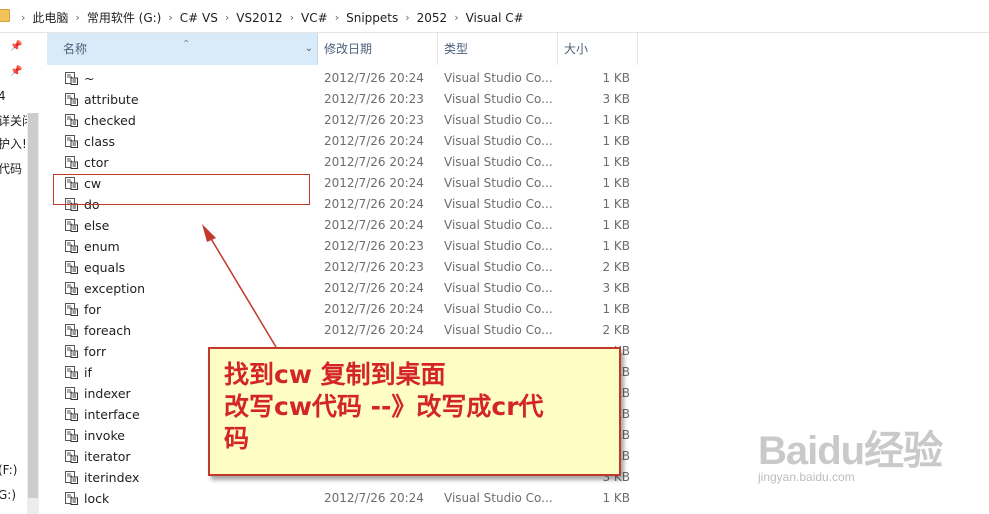  What do you see at coordinates (199, 18) in the screenshot?
I see `breadcrumb-item: C# VS` at bounding box center [199, 18].